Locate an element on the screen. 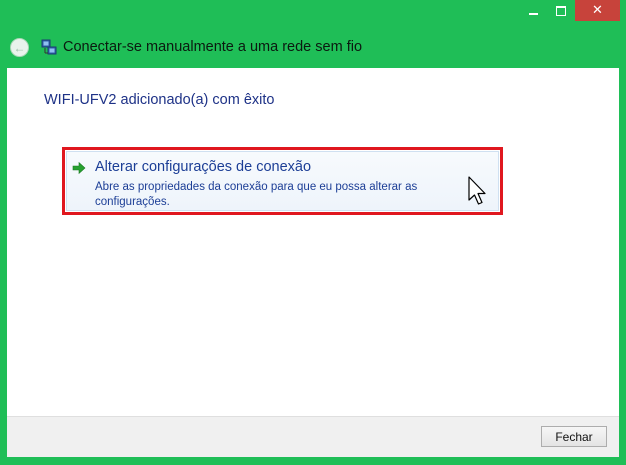 This screenshot has width=626, height=465. close-button: Fechar is located at coordinates (574, 436).